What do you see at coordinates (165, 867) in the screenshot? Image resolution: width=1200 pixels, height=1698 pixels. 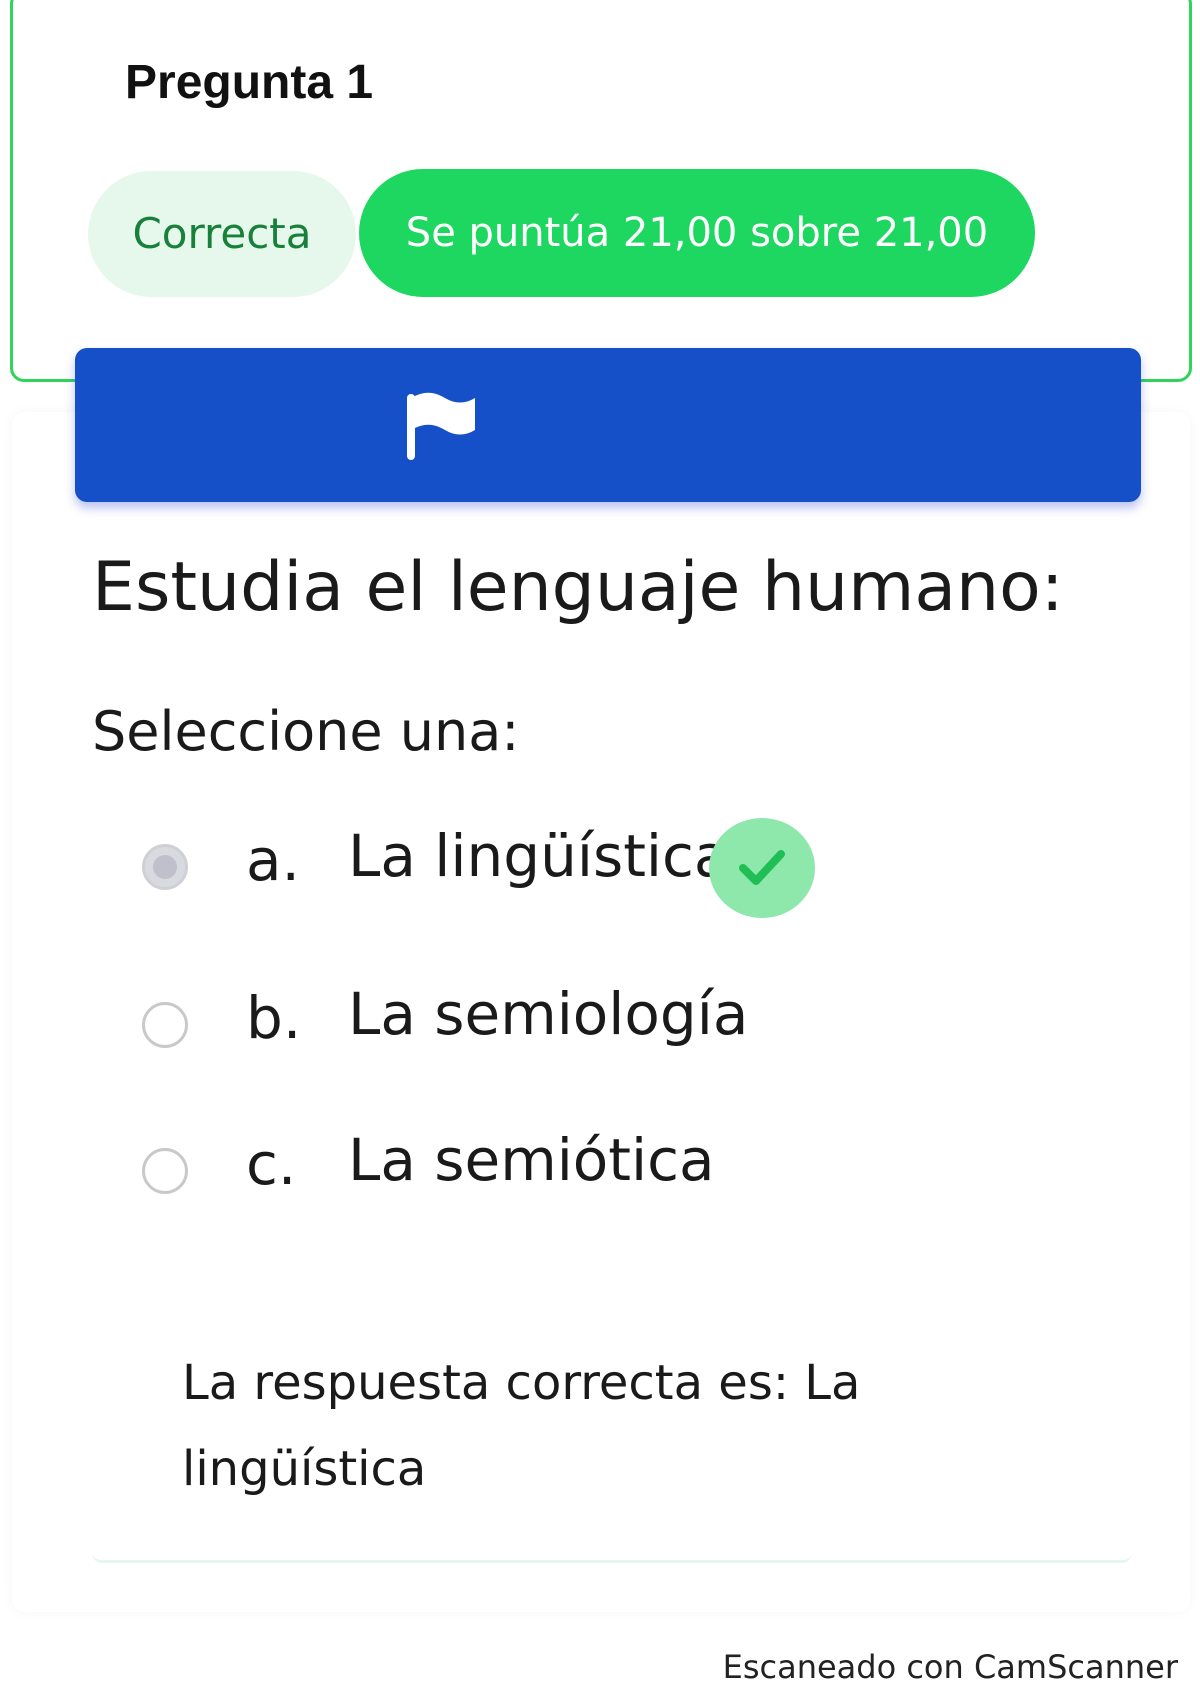 I see `radio-option-a` at bounding box center [165, 867].